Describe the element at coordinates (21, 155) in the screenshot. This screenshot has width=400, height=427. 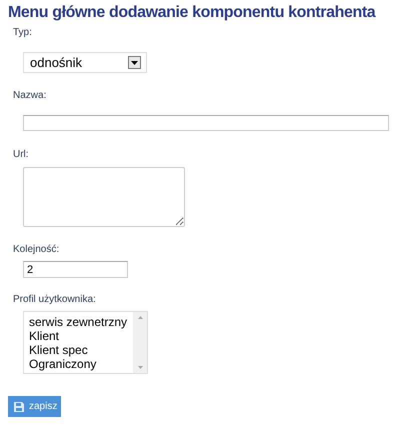
I see `field-label: Url:` at that location.